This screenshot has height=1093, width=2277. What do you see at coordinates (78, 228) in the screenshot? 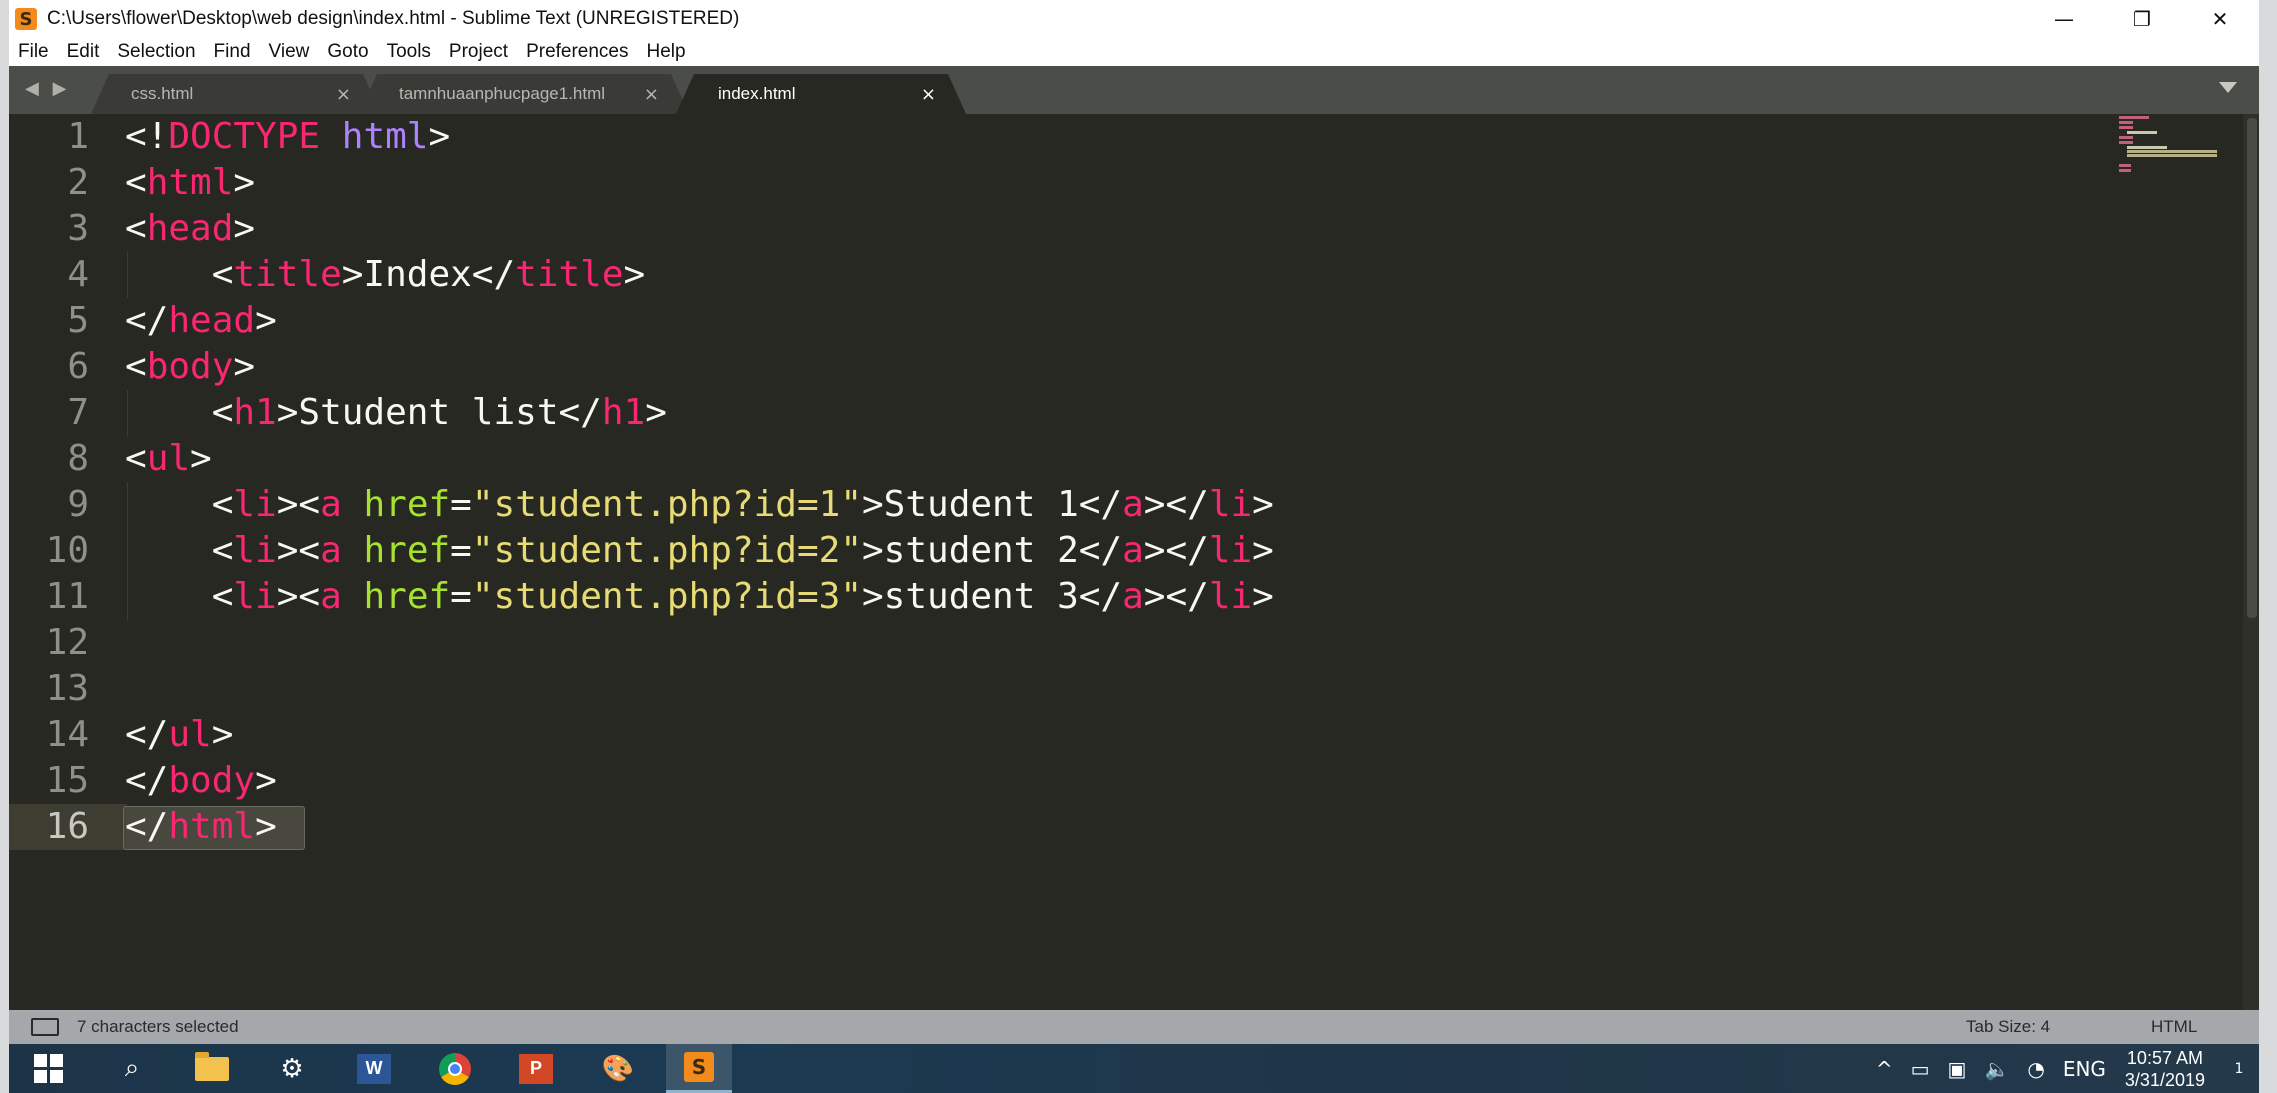
I see `line-number: 3` at bounding box center [78, 228].